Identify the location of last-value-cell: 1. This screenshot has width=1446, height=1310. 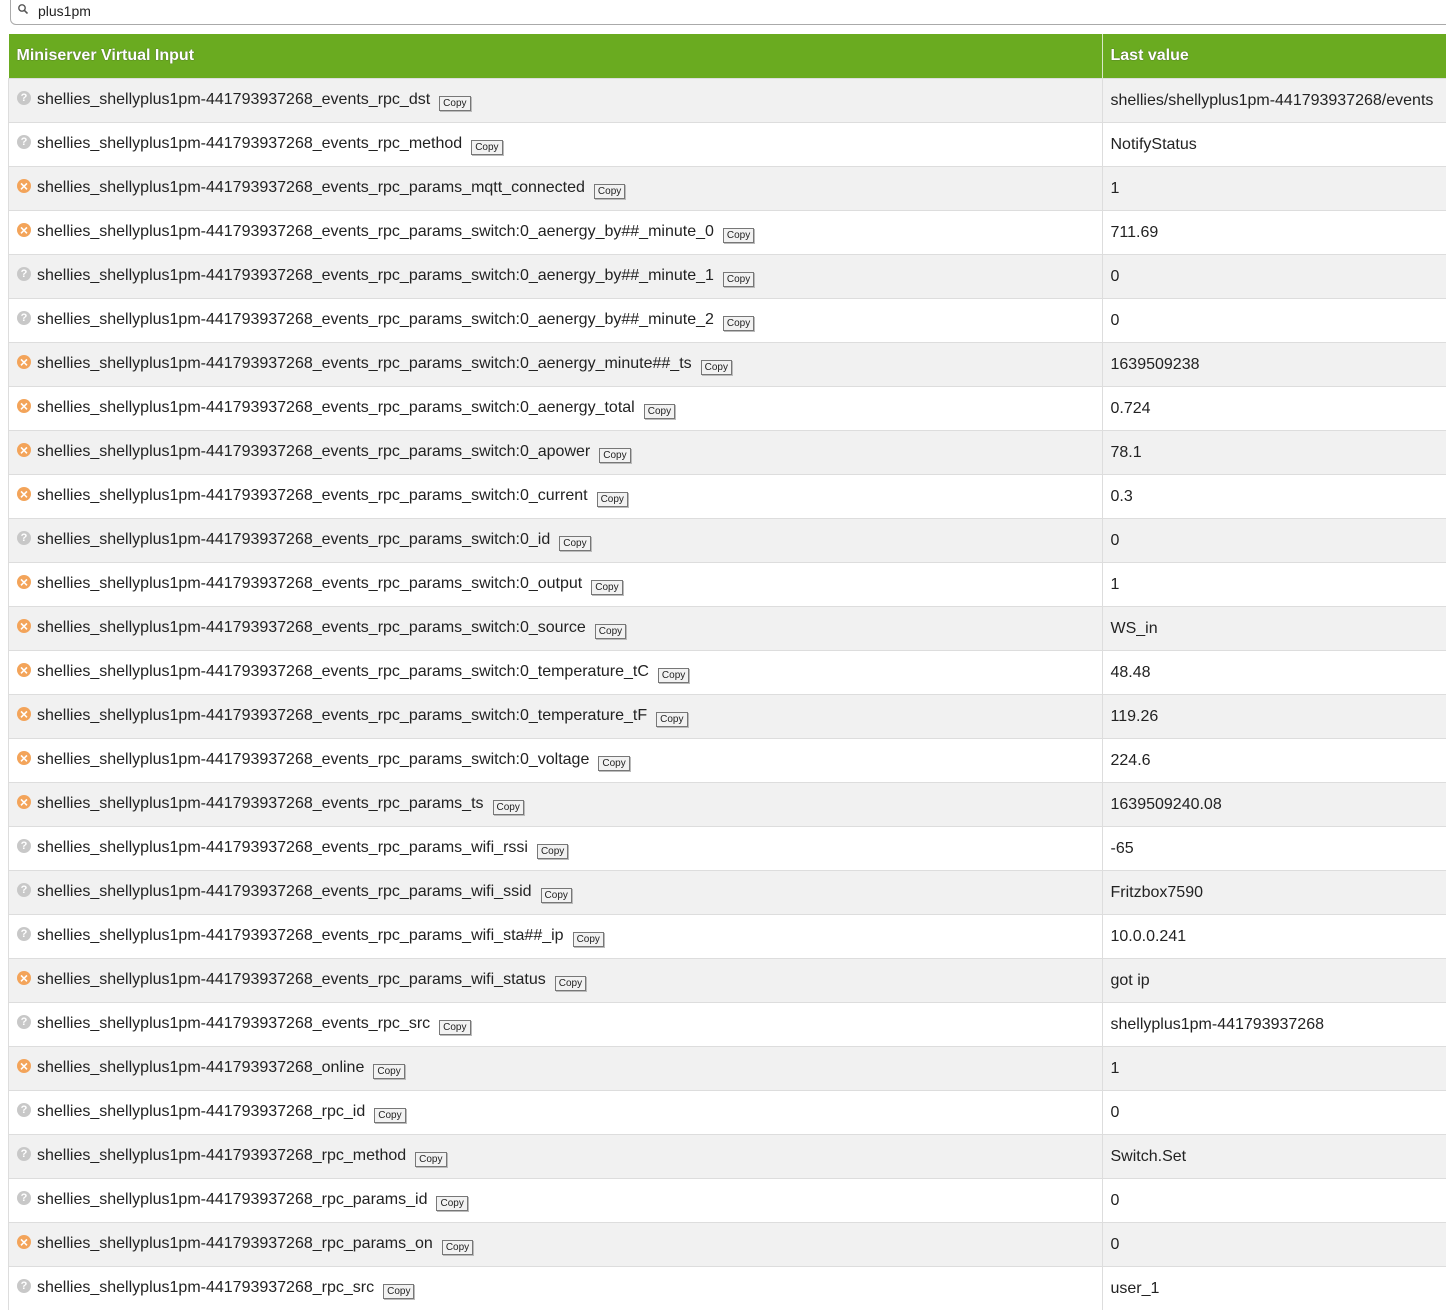
(1274, 1069).